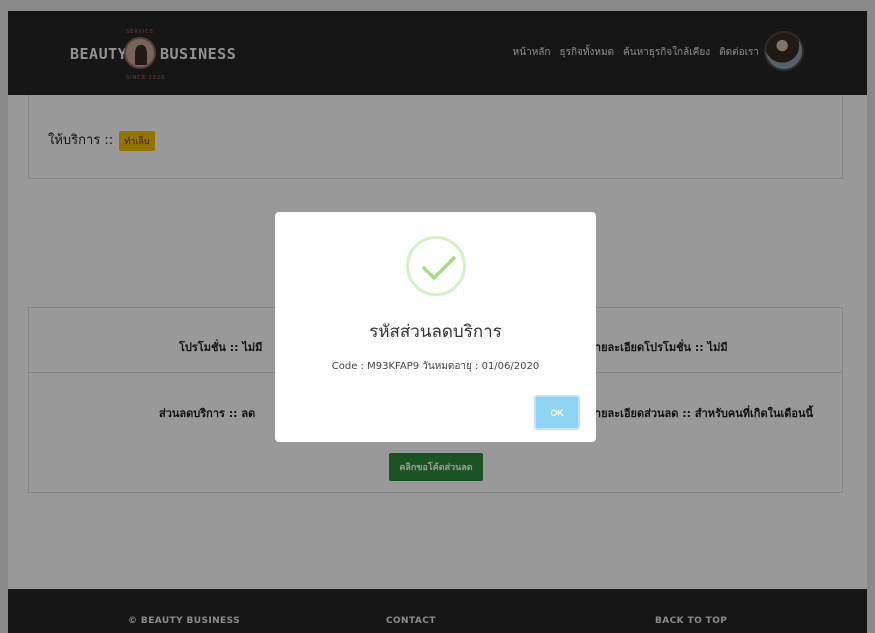 The image size is (875, 633). Describe the element at coordinates (435, 332) in the screenshot. I see `dialog-title: รหัสส่วนลดบริการ` at that location.